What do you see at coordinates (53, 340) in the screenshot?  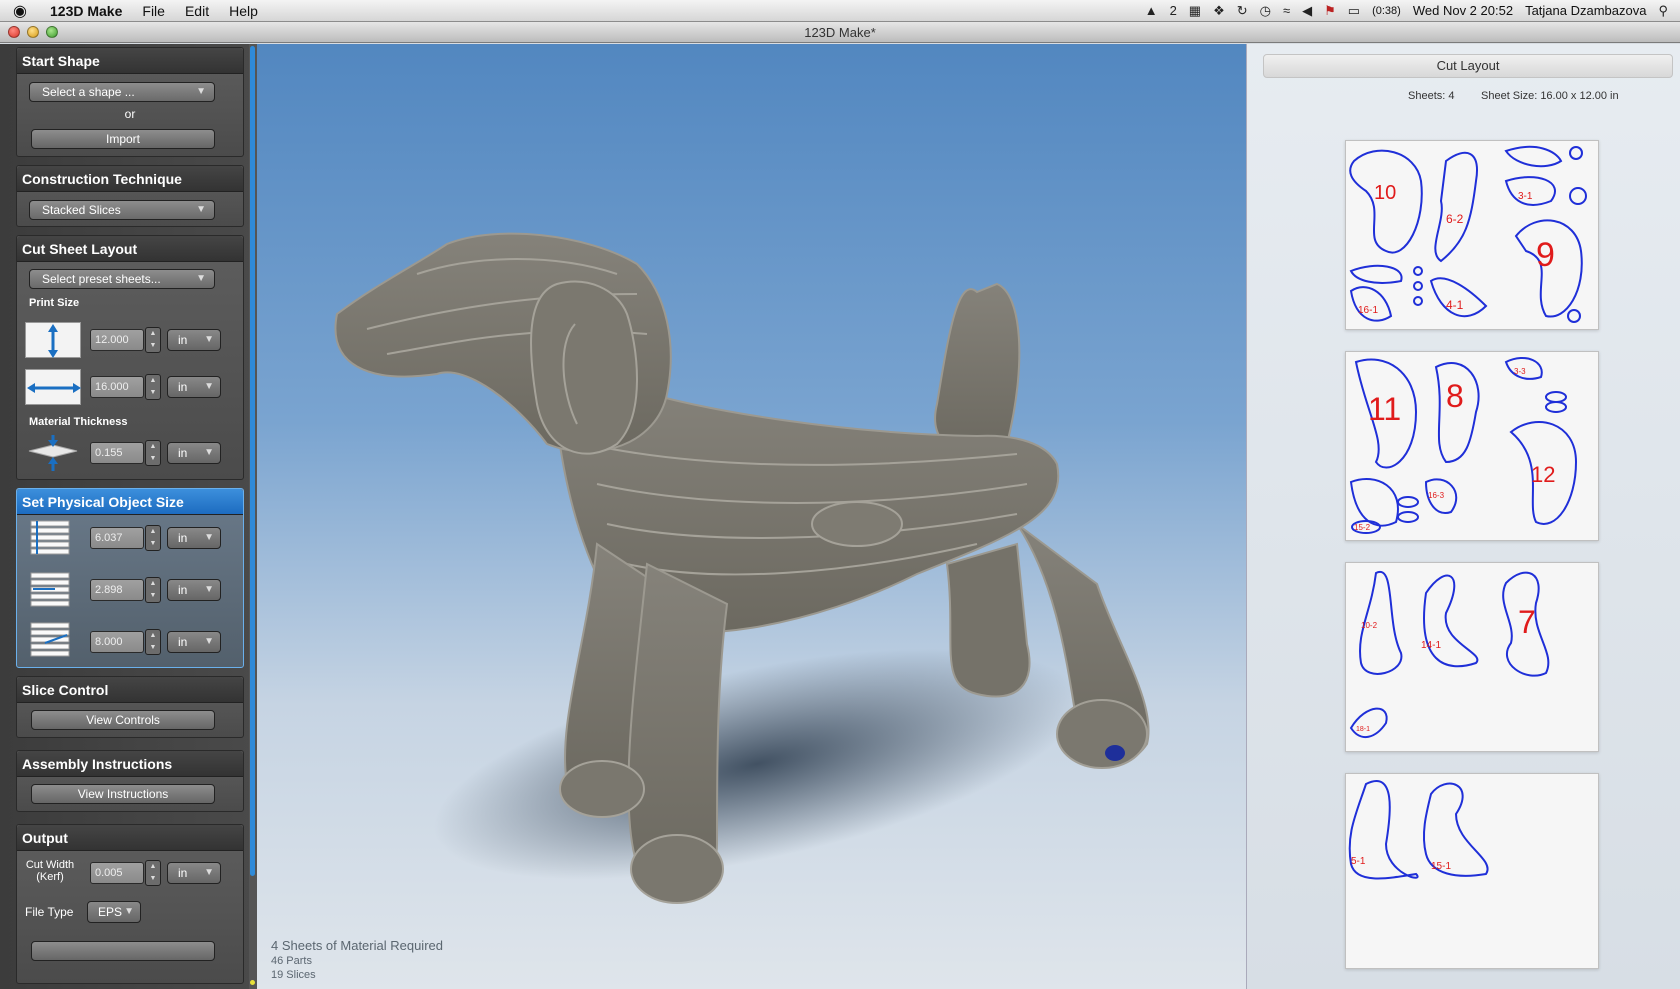 I see `sheet-height-icon` at bounding box center [53, 340].